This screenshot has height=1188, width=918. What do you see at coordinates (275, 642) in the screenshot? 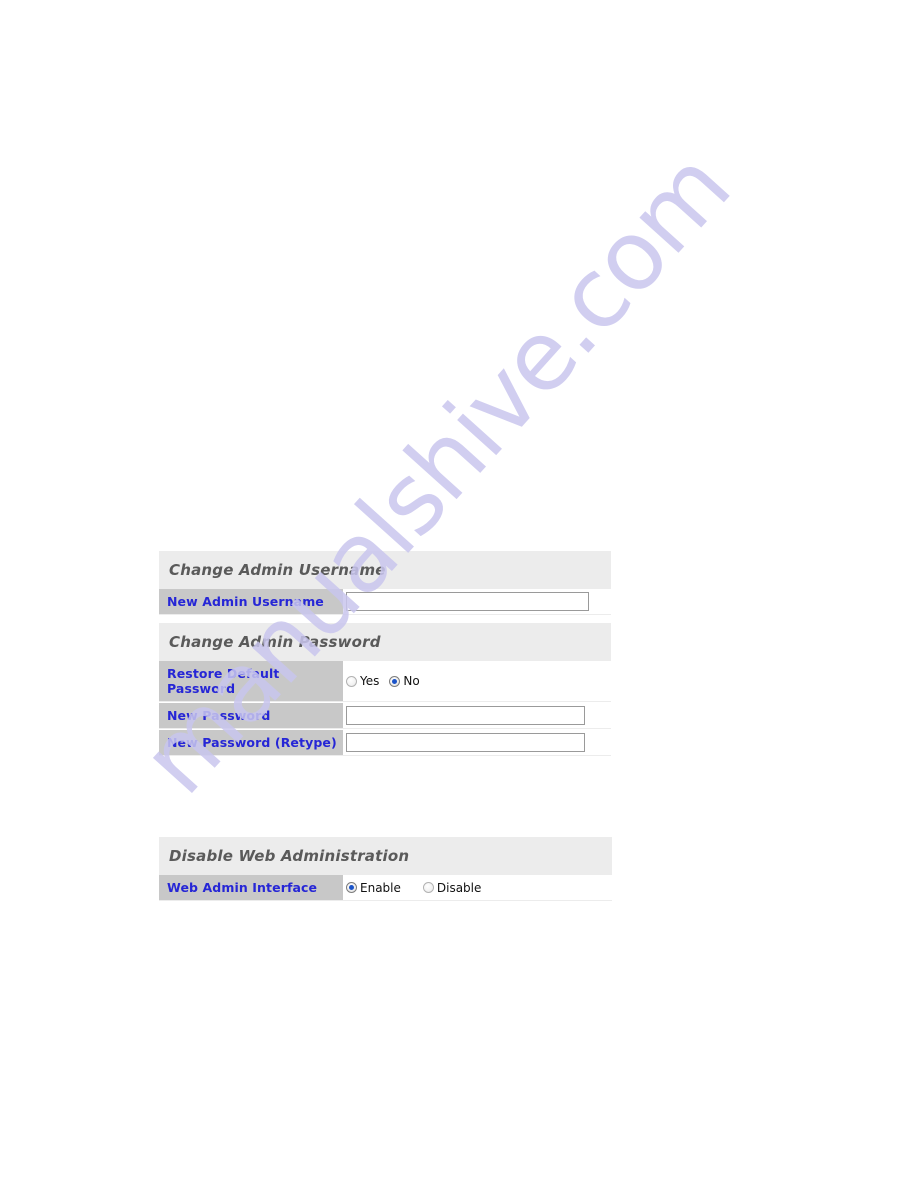
I see `section-title-change-admin-password: Change Admin Password` at bounding box center [275, 642].